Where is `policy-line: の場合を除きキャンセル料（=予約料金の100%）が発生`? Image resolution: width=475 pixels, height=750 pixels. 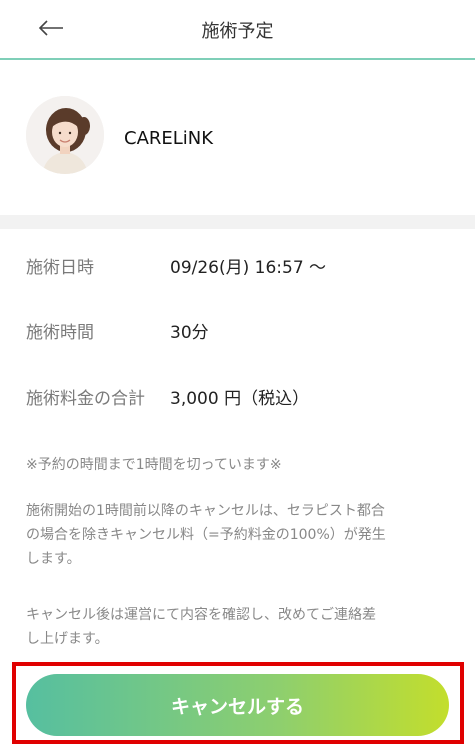
policy-line: の場合を除きキャンセル料（=予約料金の100%）が発生 is located at coordinates (206, 535).